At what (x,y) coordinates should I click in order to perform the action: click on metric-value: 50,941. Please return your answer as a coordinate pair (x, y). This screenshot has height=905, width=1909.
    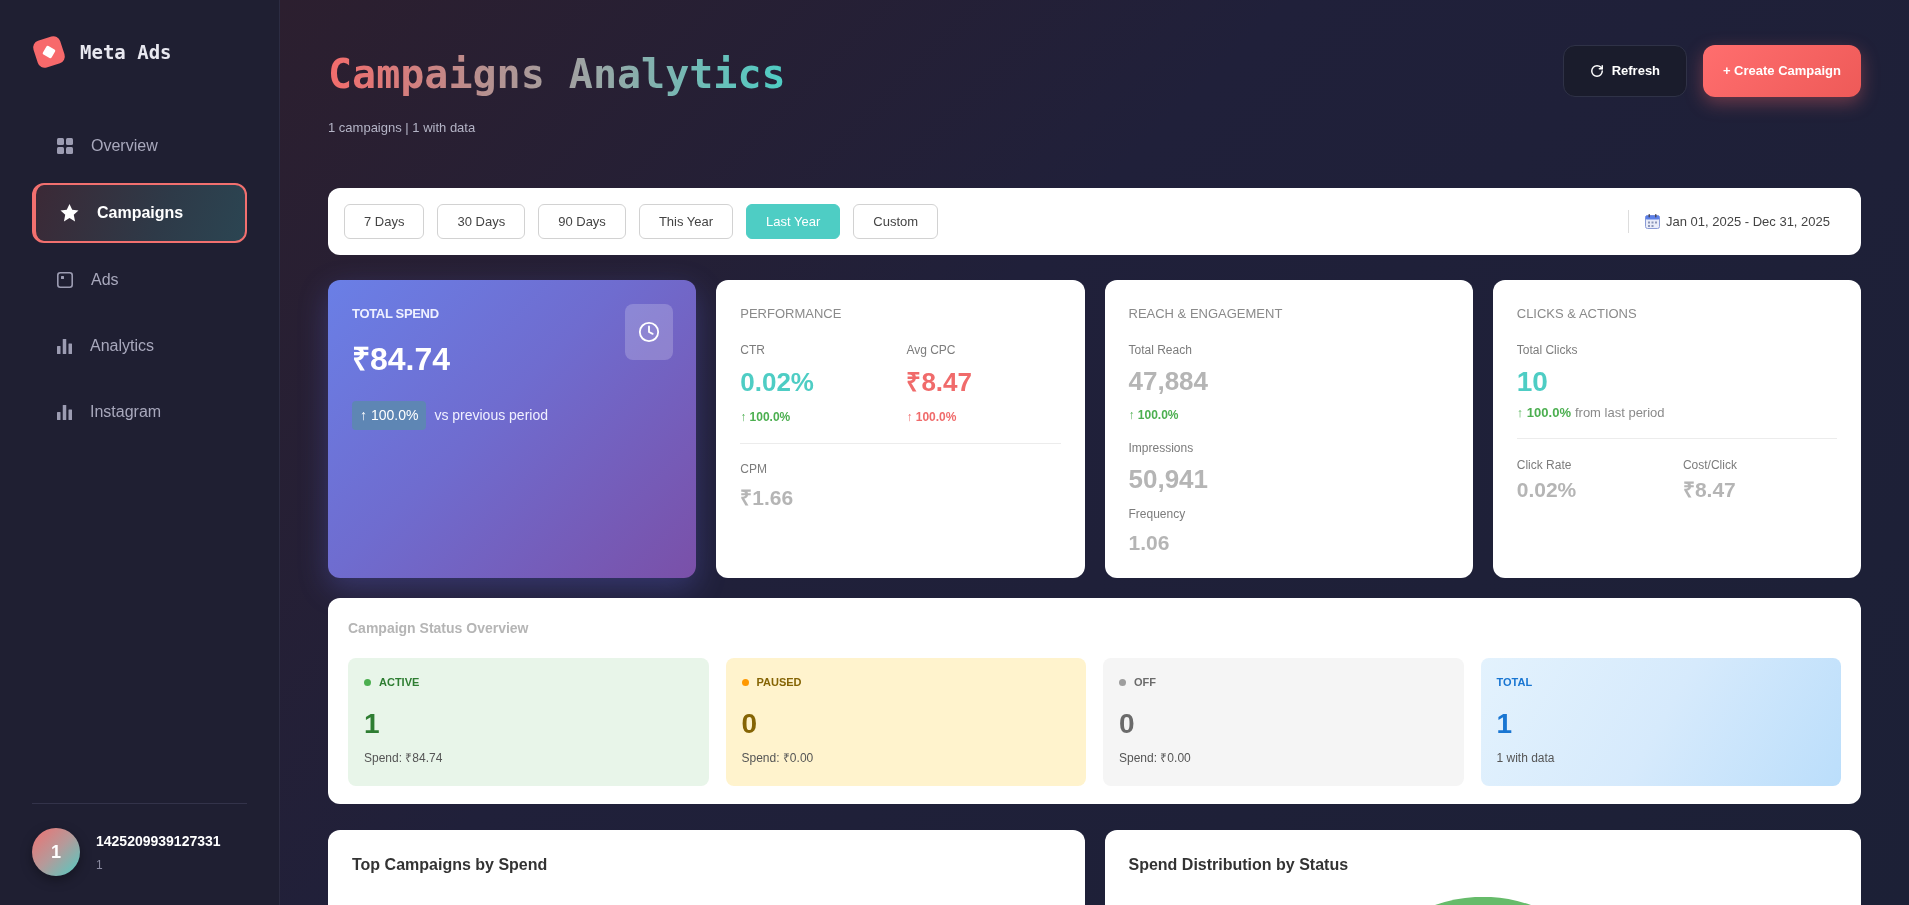
    Looking at the image, I should click on (1168, 479).